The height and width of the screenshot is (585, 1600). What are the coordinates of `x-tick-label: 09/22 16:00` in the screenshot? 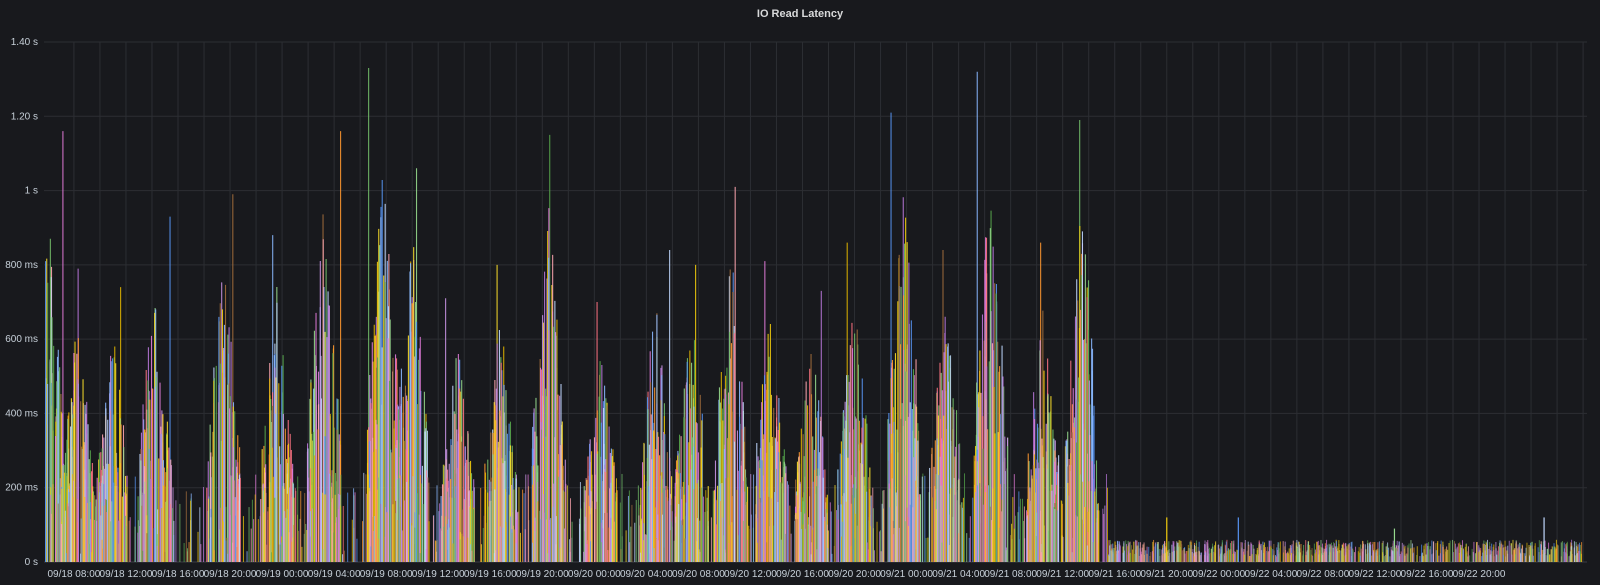 It's located at (1427, 574).